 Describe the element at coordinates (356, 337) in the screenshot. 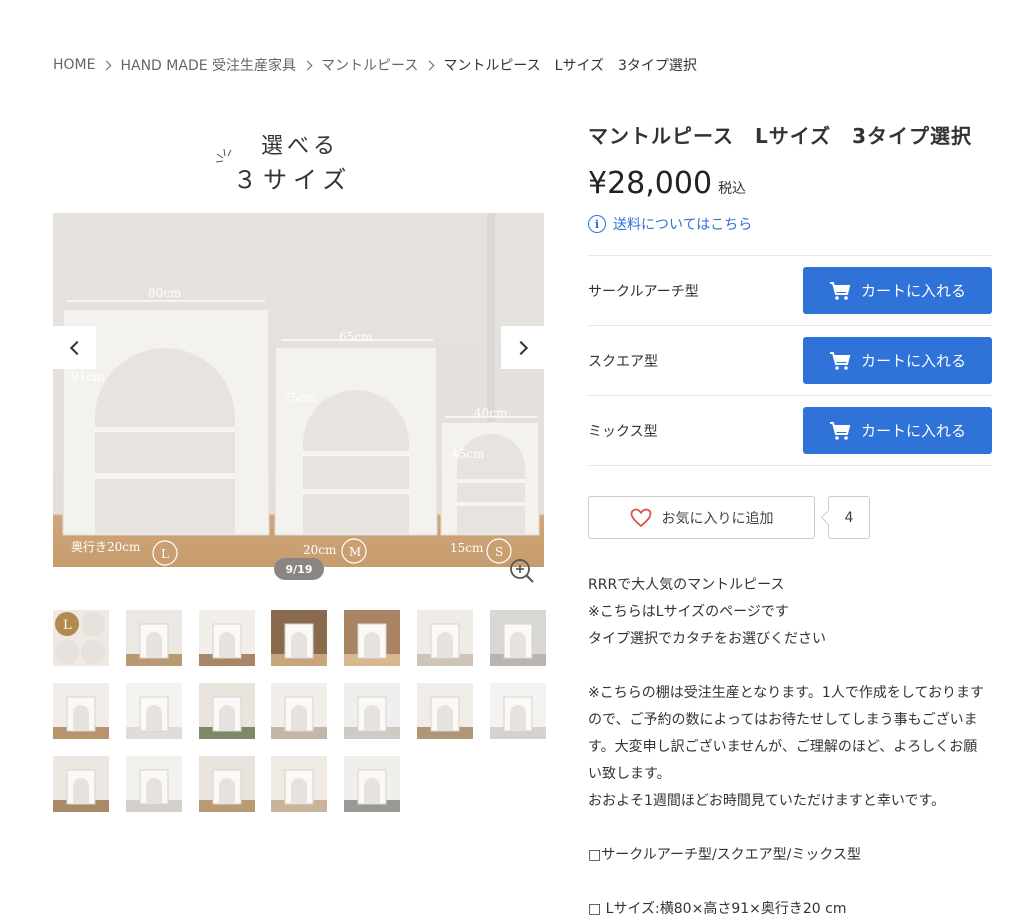

I see `label-m-width: 65cm` at that location.